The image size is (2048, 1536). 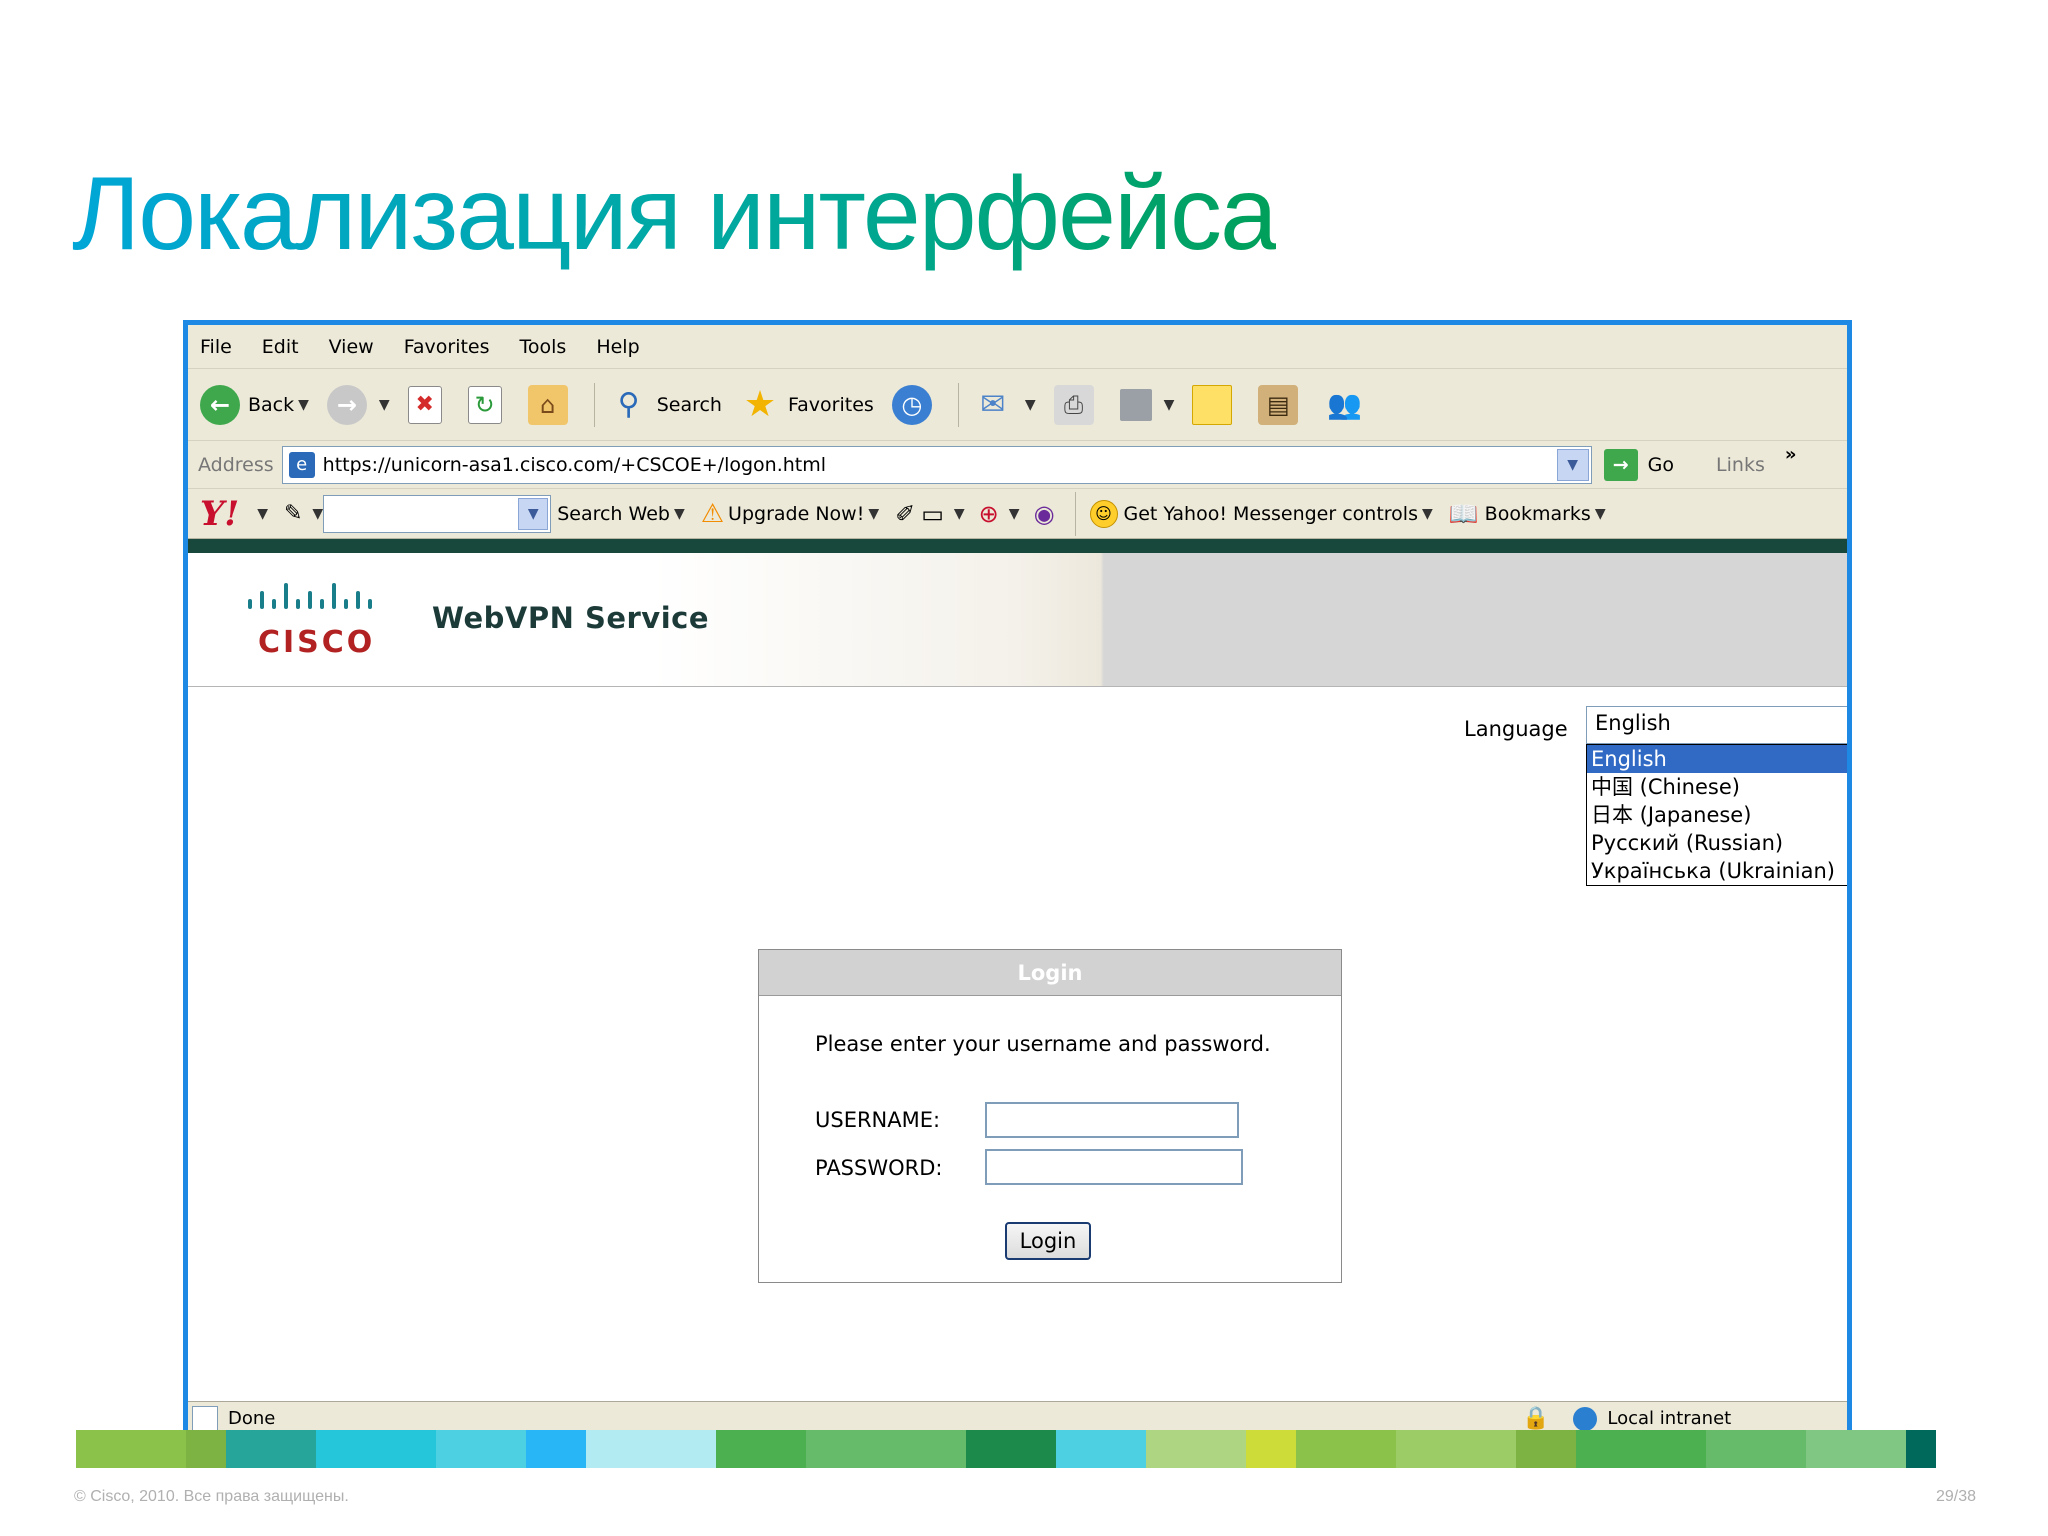 What do you see at coordinates (1044, 514) in the screenshot?
I see `music-icon: ◉` at bounding box center [1044, 514].